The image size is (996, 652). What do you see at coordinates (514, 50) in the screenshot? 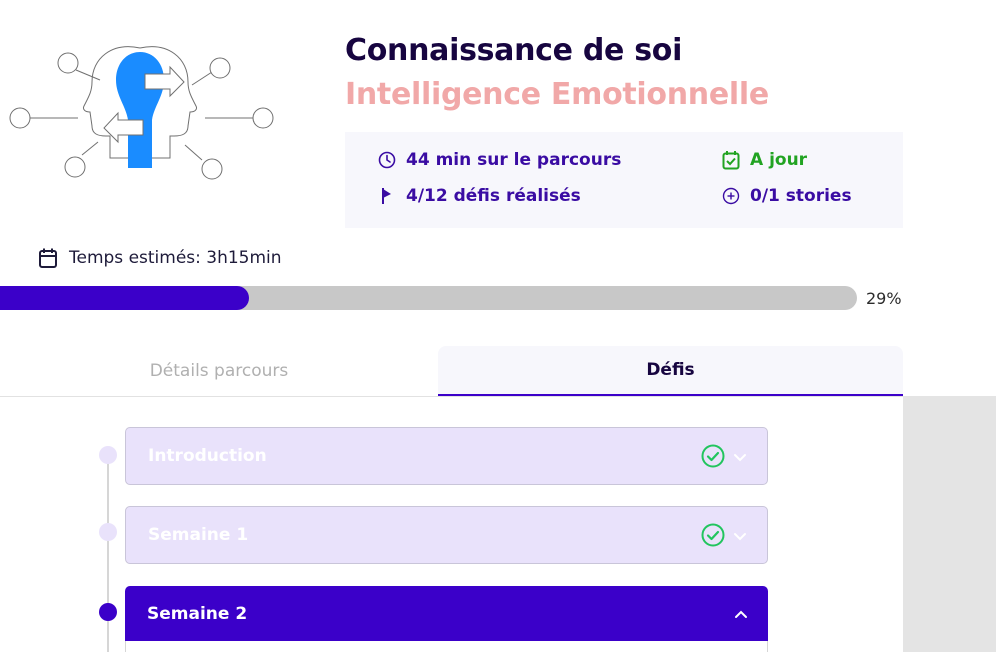
I see `course-title: Connaissance de soi` at bounding box center [514, 50].